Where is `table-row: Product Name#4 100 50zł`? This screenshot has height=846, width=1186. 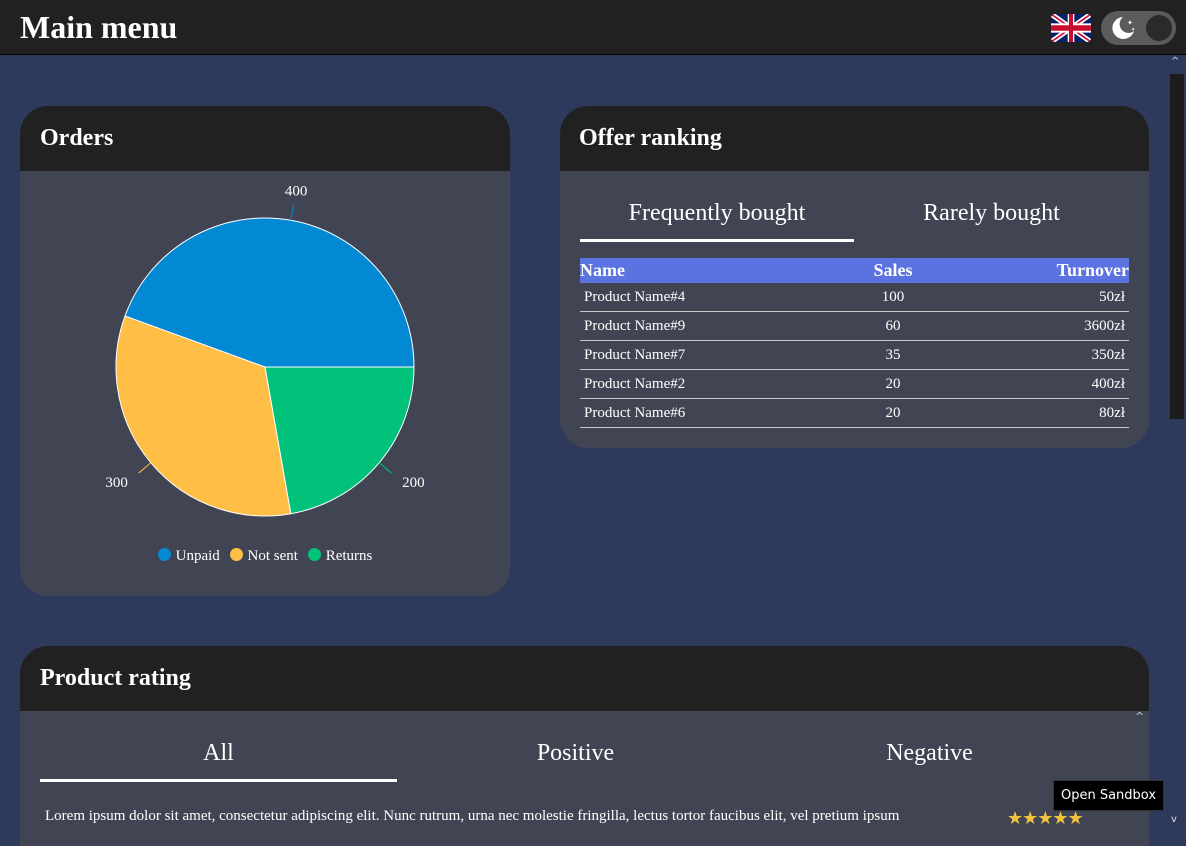 table-row: Product Name#4 100 50zł is located at coordinates (854, 297).